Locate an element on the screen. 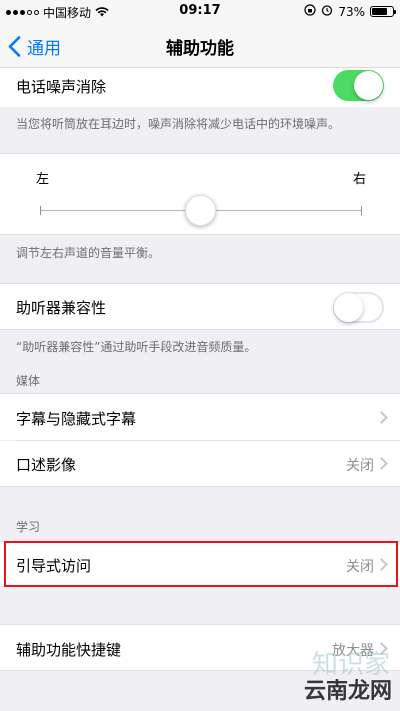 The width and height of the screenshot is (400, 711). media-item-value: 关闭 is located at coordinates (360, 466).